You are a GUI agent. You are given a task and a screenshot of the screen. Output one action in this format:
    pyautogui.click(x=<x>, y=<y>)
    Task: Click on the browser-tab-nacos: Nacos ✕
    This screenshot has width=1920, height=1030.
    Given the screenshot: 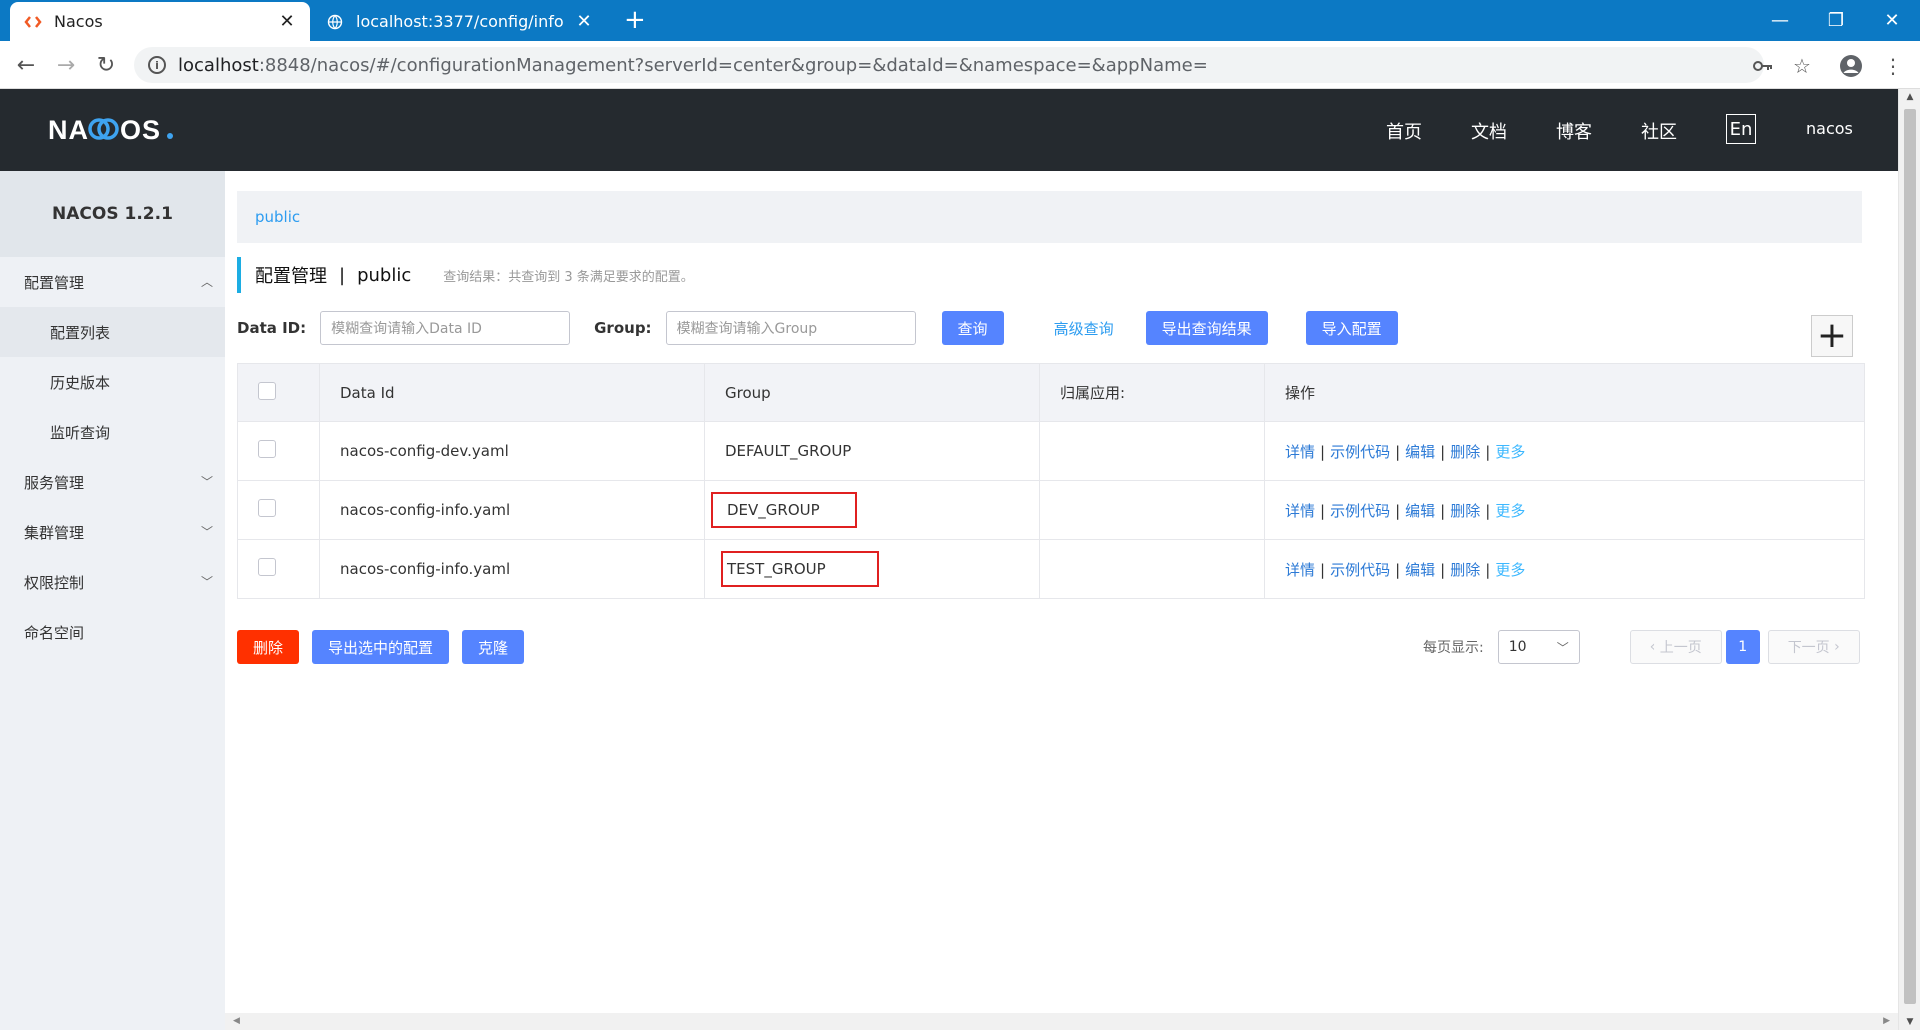 What is the action you would take?
    pyautogui.click(x=160, y=21)
    